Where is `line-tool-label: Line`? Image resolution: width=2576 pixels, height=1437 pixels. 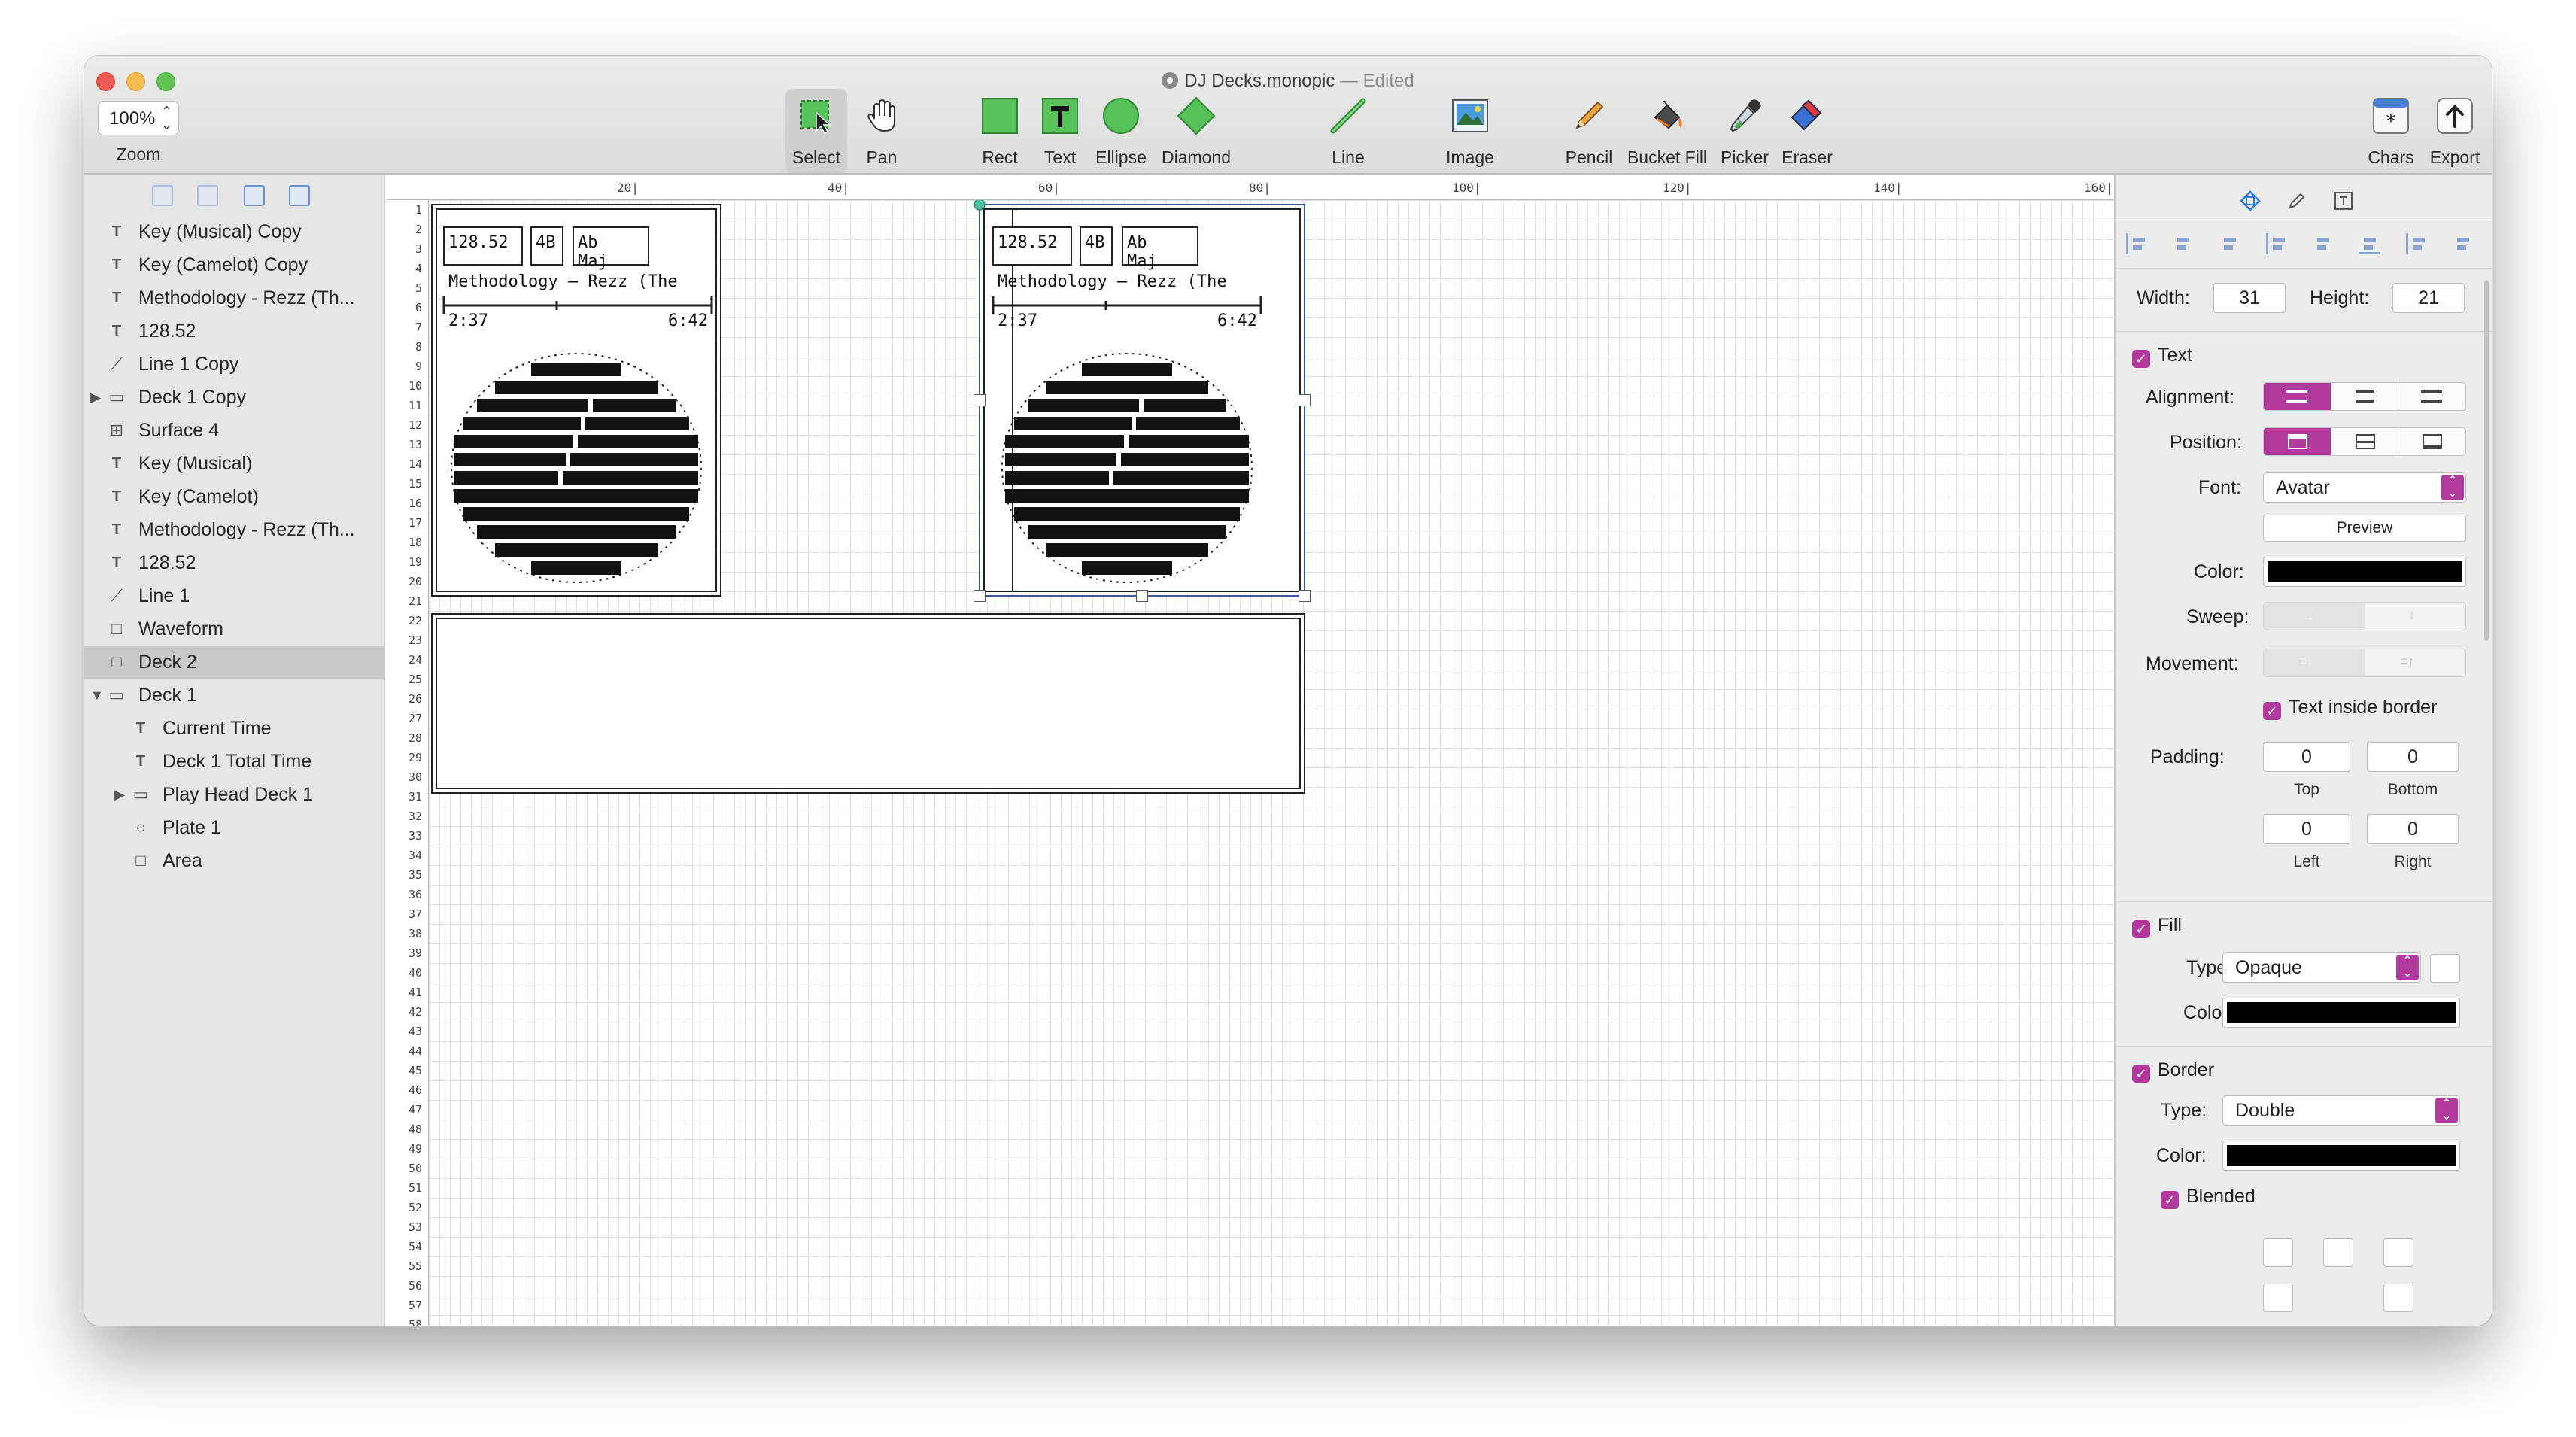
line-tool-label: Line is located at coordinates (1348, 157).